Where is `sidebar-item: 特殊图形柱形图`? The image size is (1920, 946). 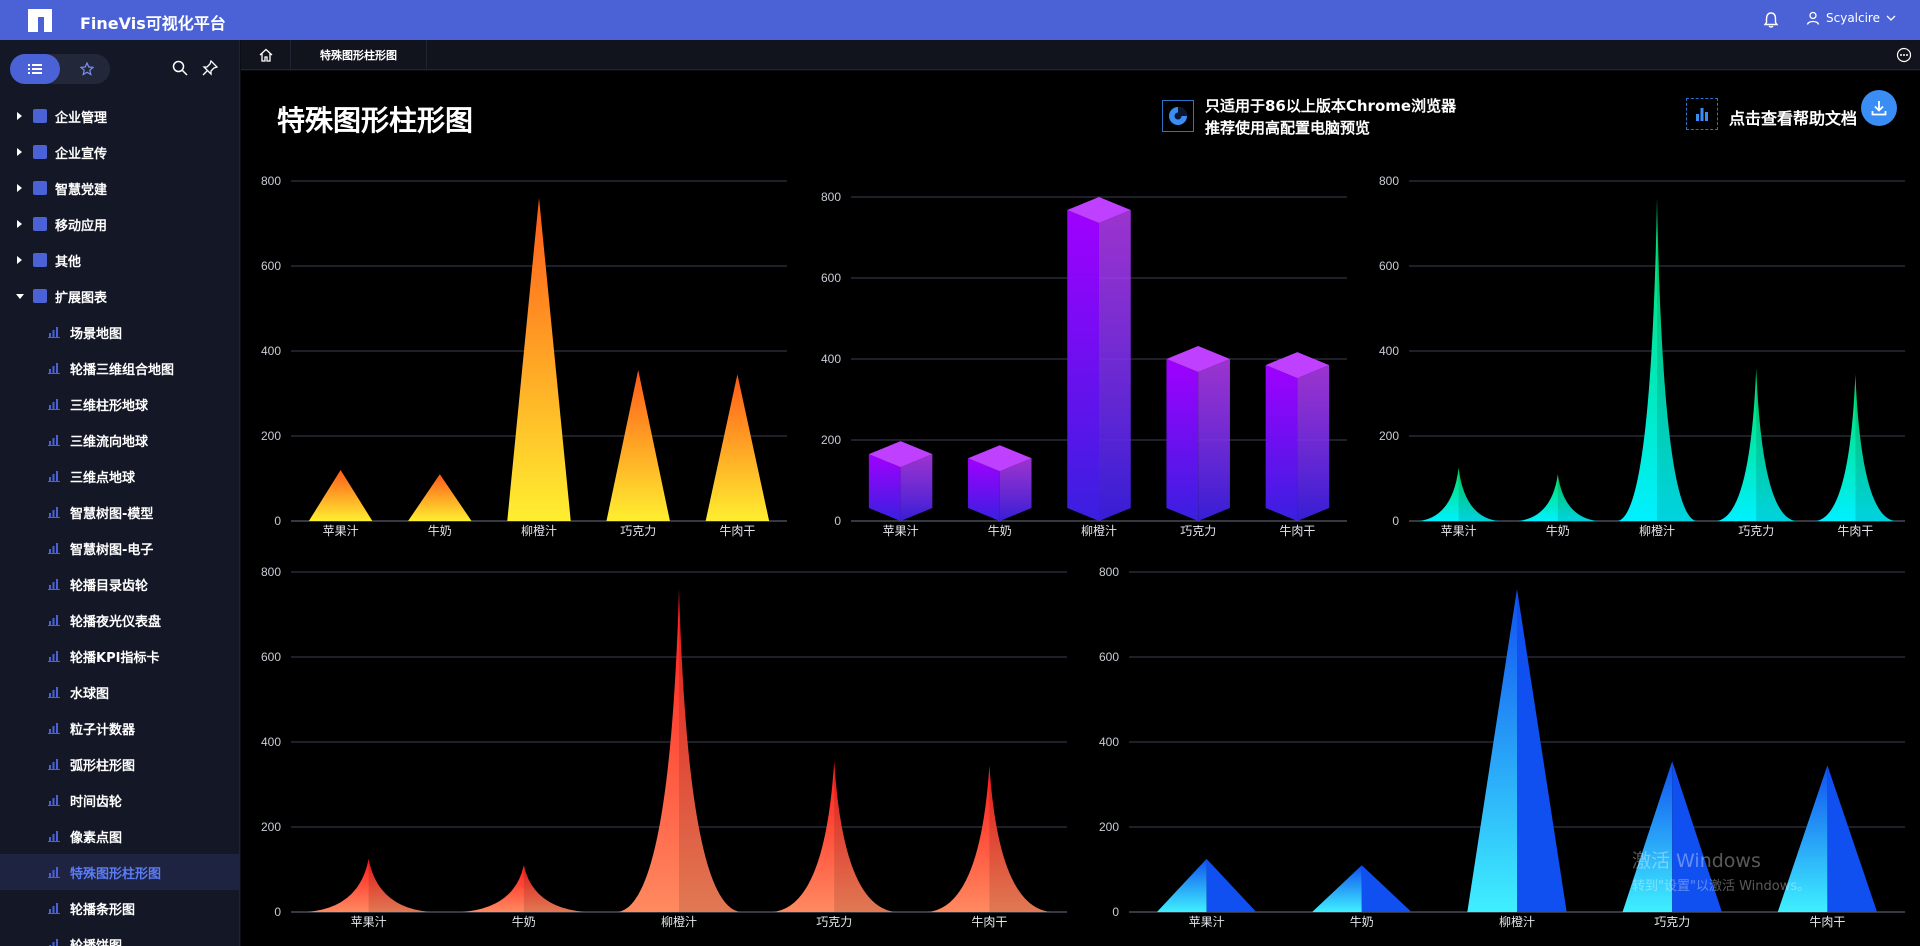
sidebar-item: 特殊图形柱形图 is located at coordinates (119, 872).